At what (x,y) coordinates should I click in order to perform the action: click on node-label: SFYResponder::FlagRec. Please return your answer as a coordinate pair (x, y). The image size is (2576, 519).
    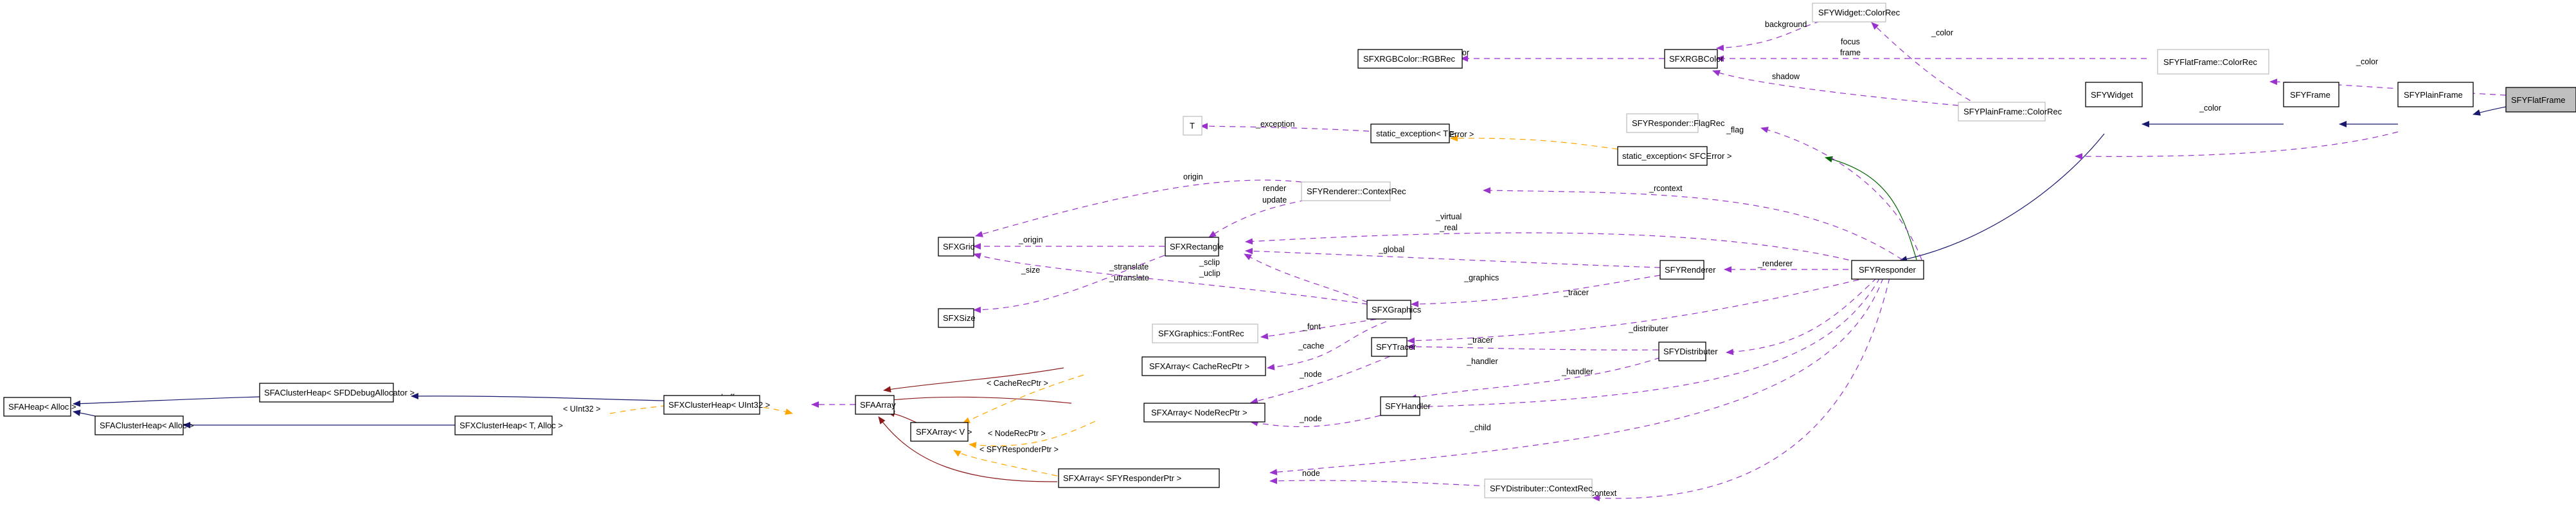
    Looking at the image, I should click on (1678, 123).